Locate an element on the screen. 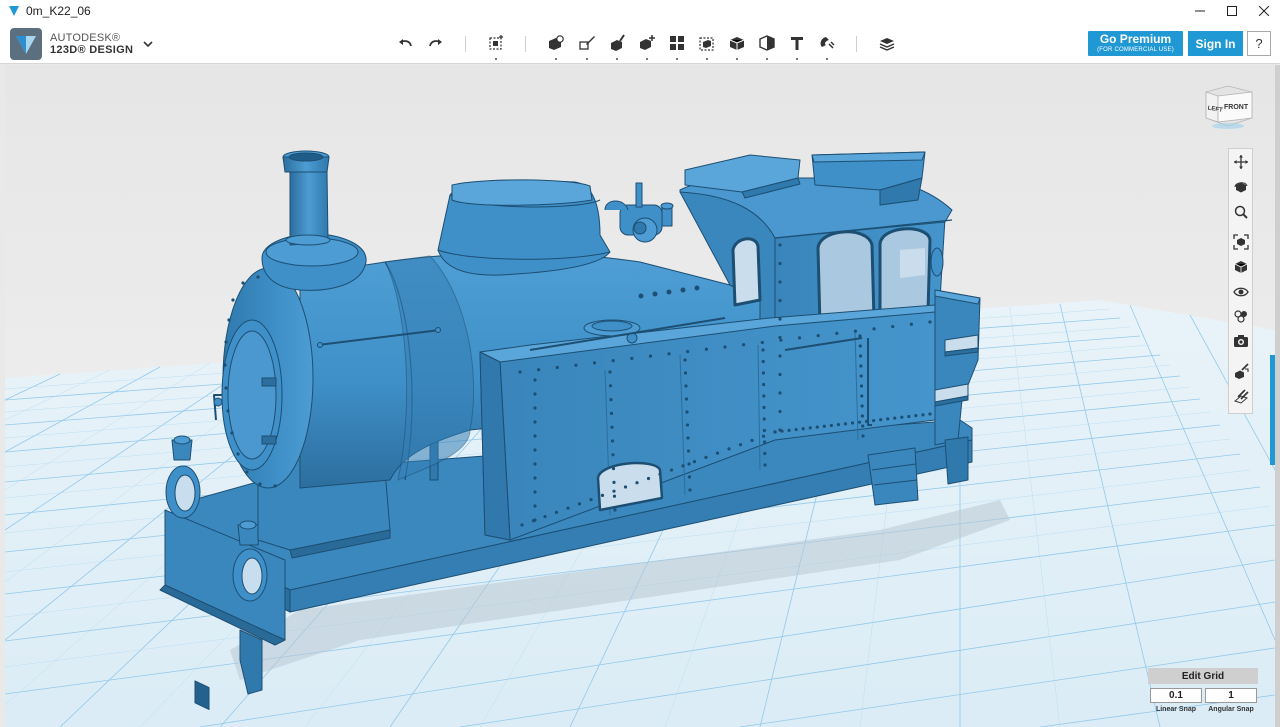 The width and height of the screenshot is (1280, 727). snap-icon is located at coordinates (827, 43).